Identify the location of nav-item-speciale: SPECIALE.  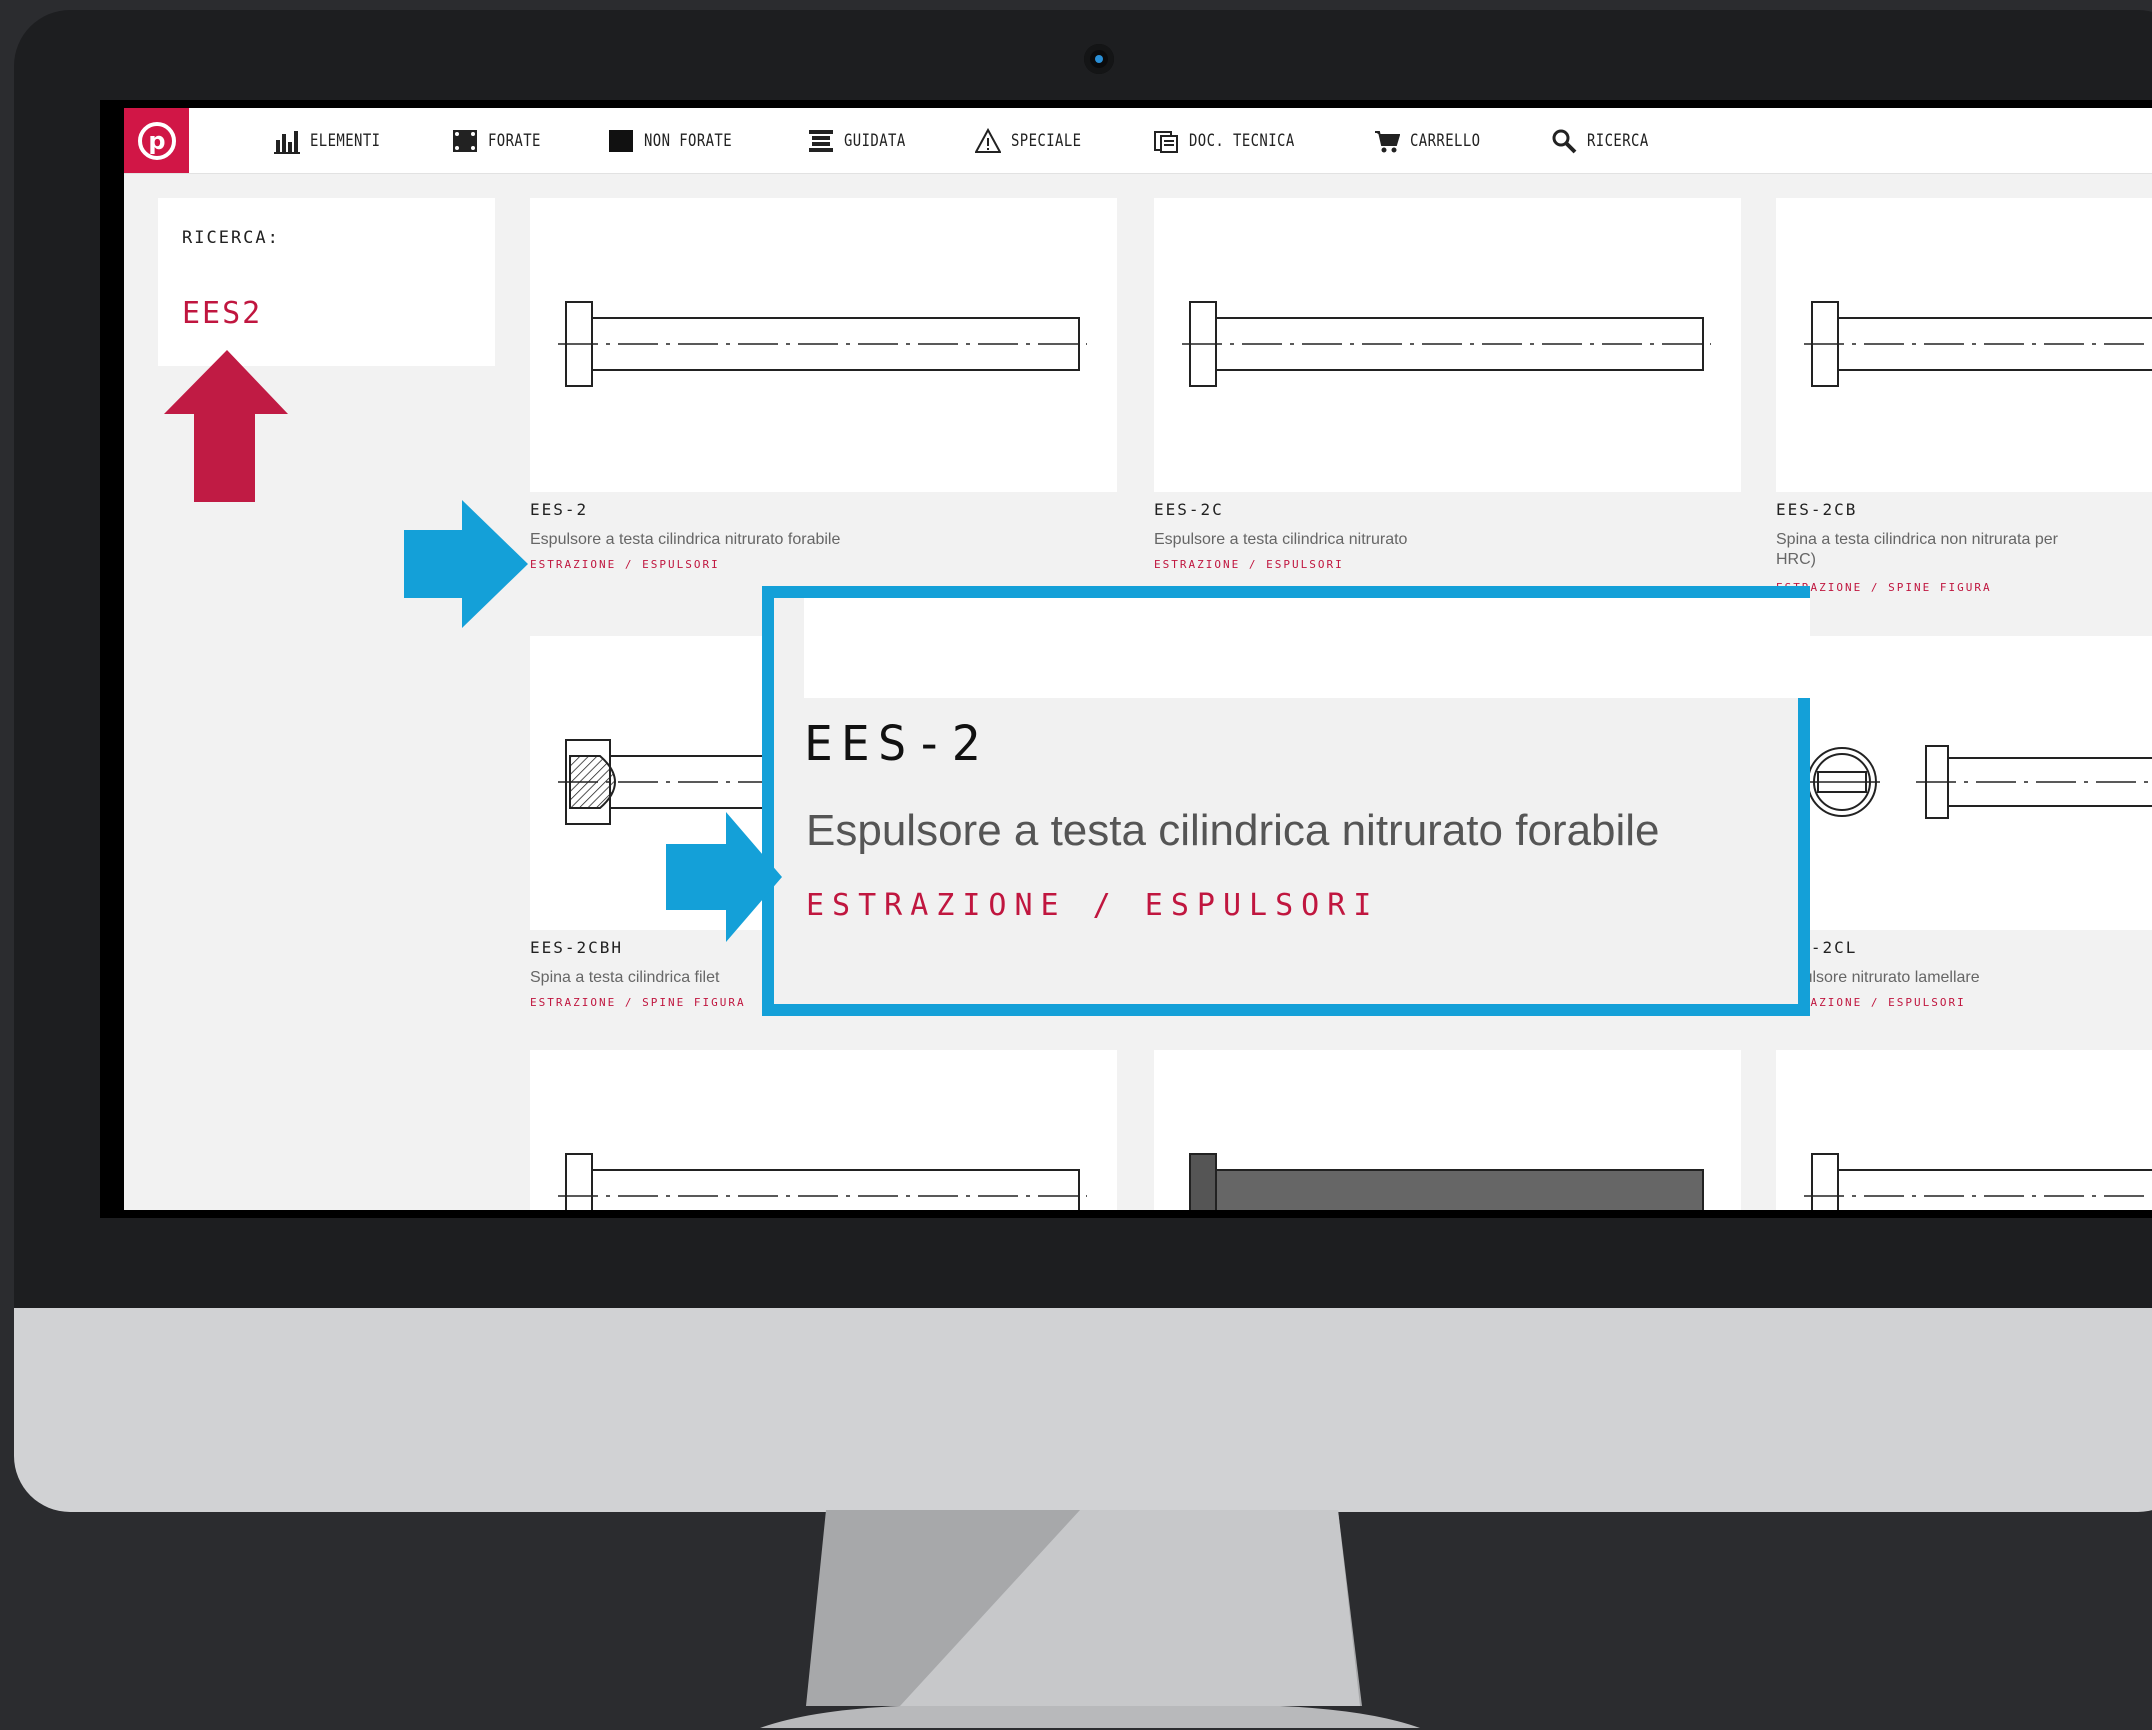
(1035, 140).